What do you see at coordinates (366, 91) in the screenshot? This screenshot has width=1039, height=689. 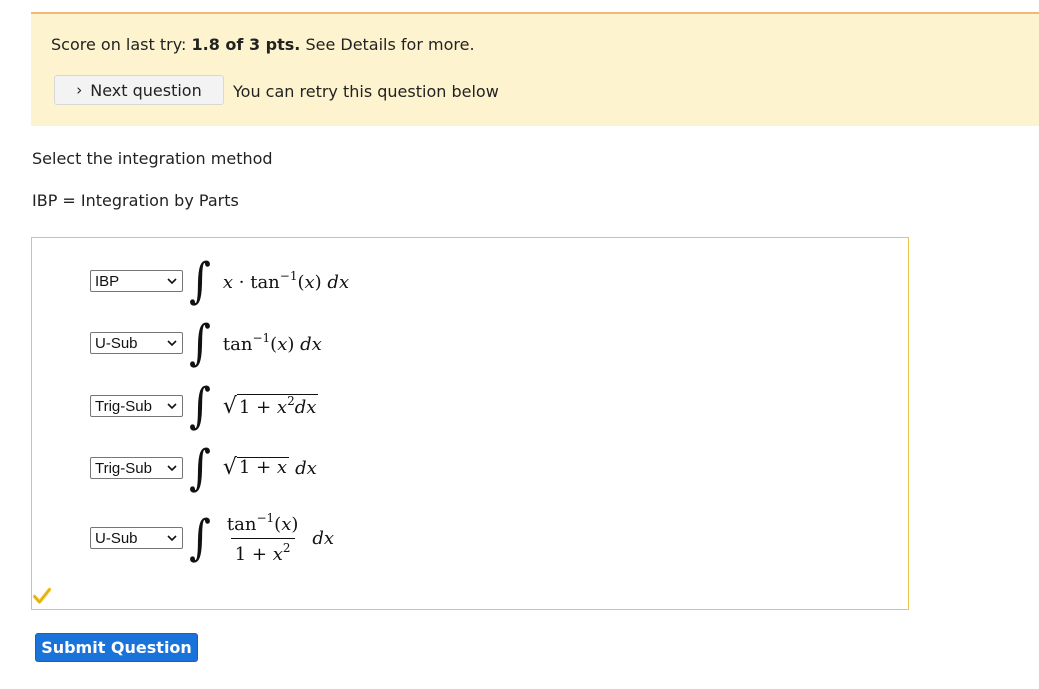 I see `retry-text: You can retry this question below` at bounding box center [366, 91].